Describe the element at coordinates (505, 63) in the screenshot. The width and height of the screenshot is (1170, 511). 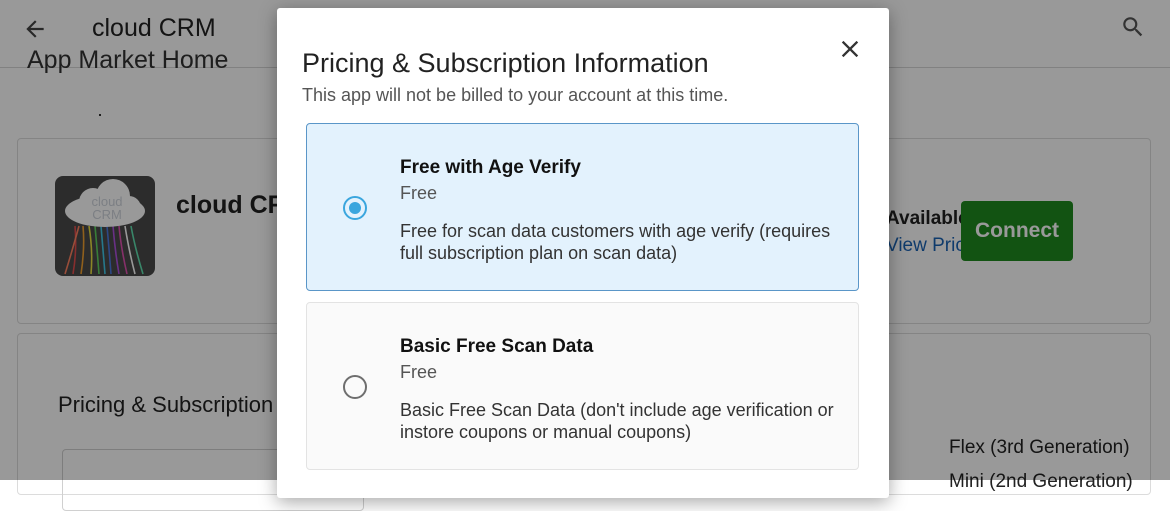
I see `dialog-title: Pricing & Subscription Information` at that location.